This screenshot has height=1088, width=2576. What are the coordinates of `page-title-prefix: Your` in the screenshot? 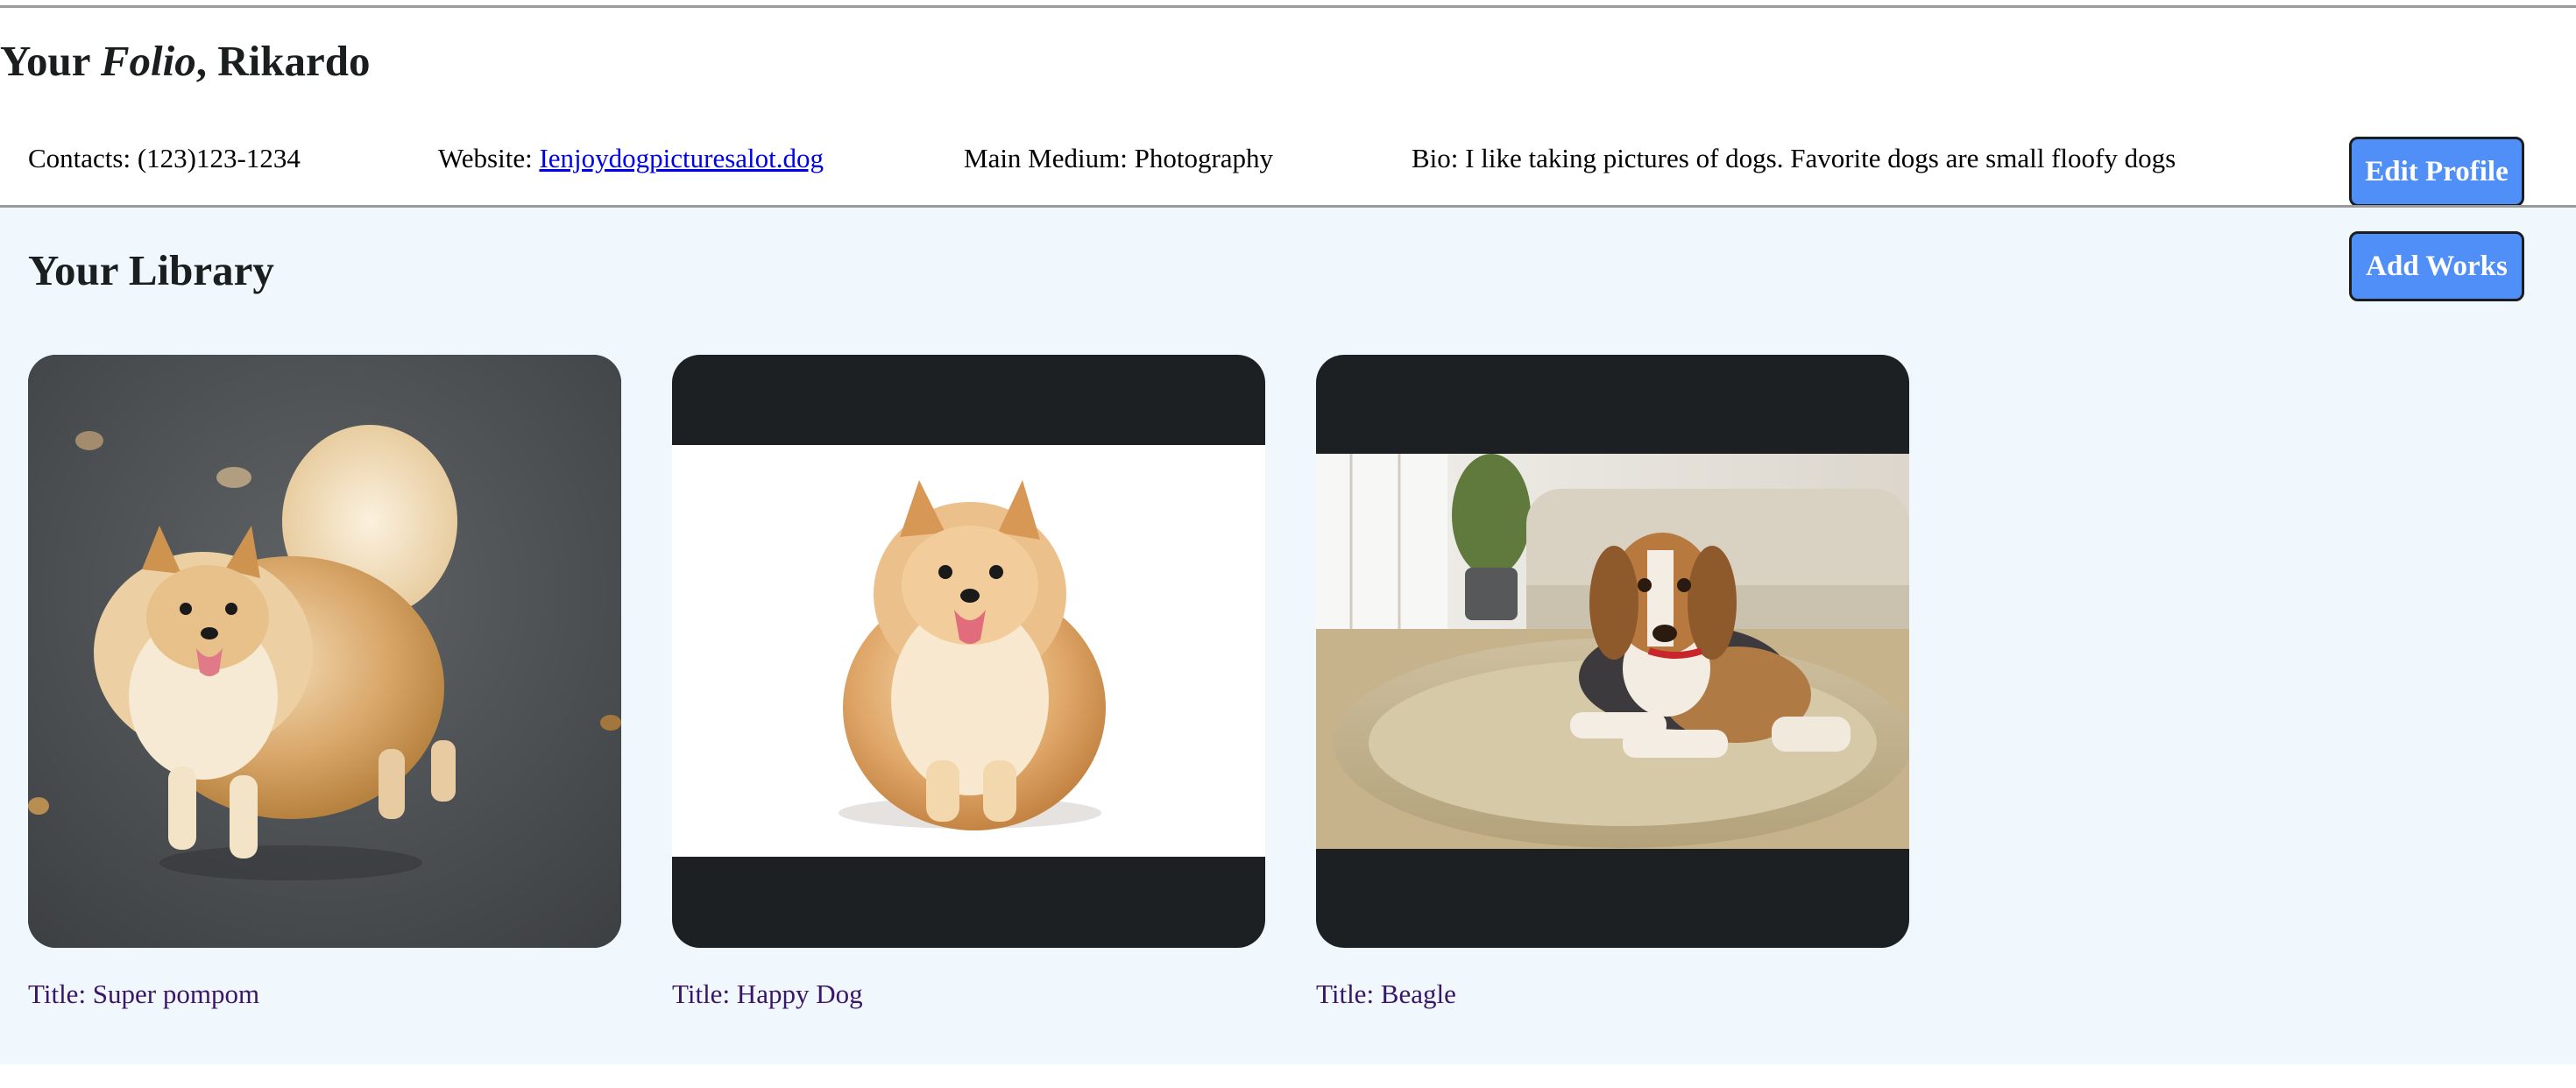 It's located at (50, 61).